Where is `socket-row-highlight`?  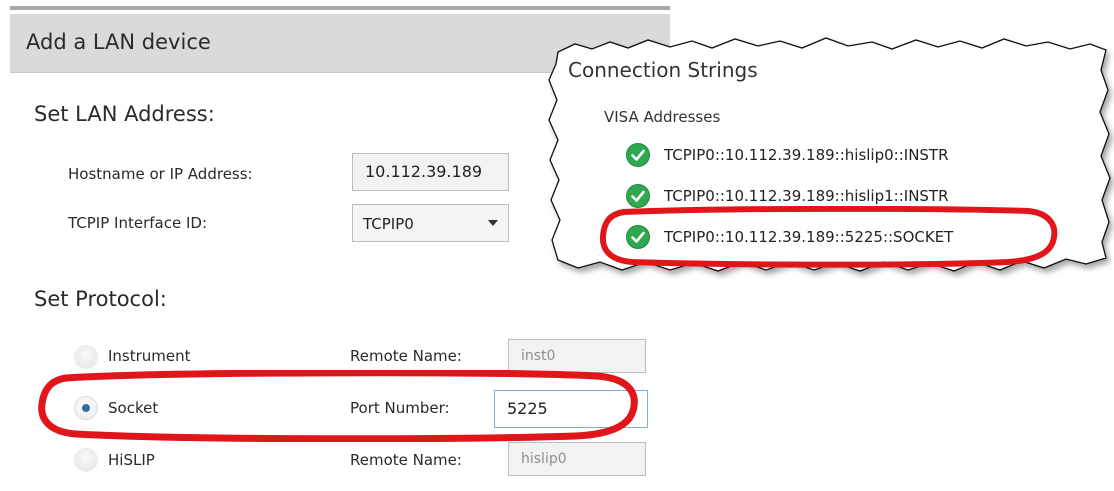
socket-row-highlight is located at coordinates (338, 406).